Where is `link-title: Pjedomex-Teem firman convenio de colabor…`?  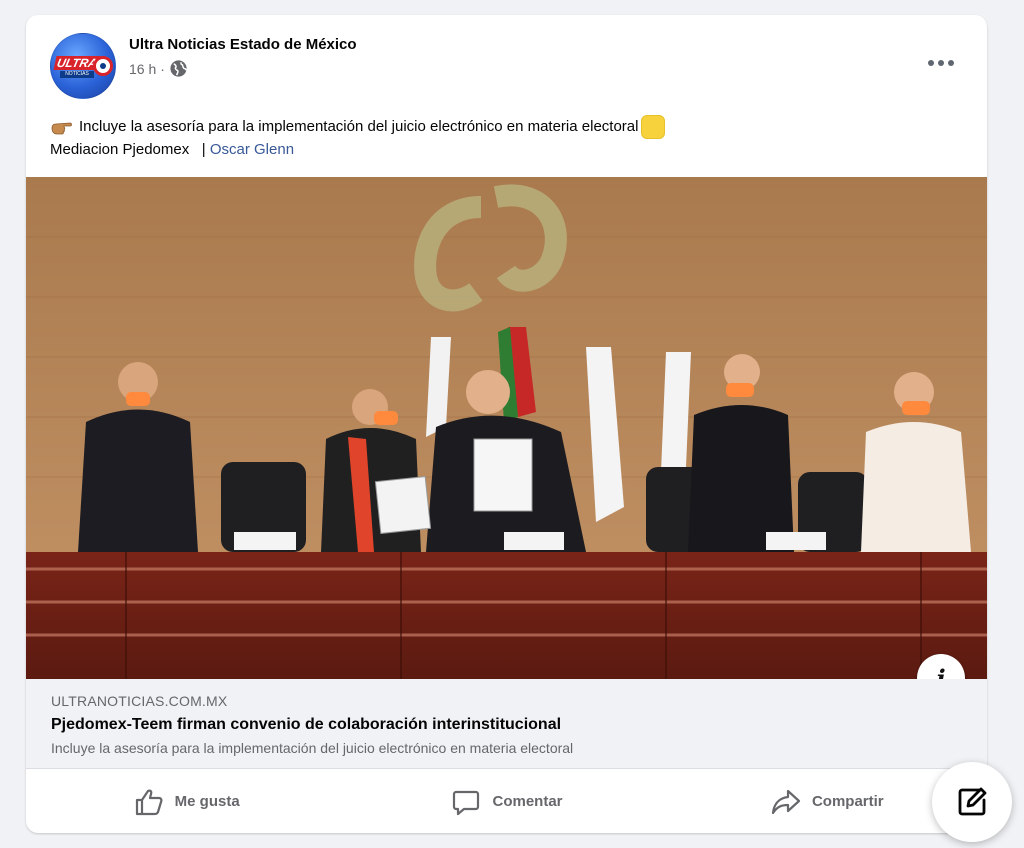
link-title: Pjedomex-Teem firman convenio de colabor… is located at coordinates (306, 724).